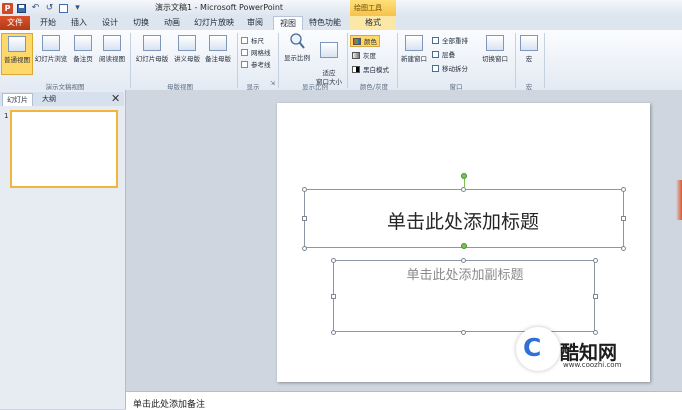  Describe the element at coordinates (404, 400) in the screenshot. I see `notes-pane` at that location.